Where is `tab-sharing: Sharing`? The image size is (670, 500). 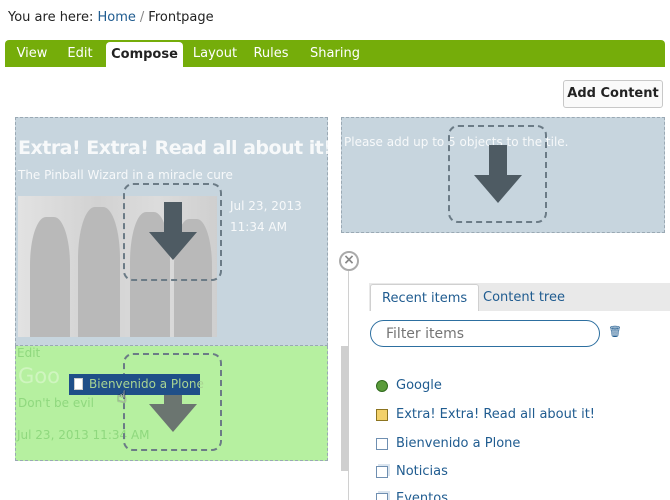
tab-sharing: Sharing is located at coordinates (335, 53).